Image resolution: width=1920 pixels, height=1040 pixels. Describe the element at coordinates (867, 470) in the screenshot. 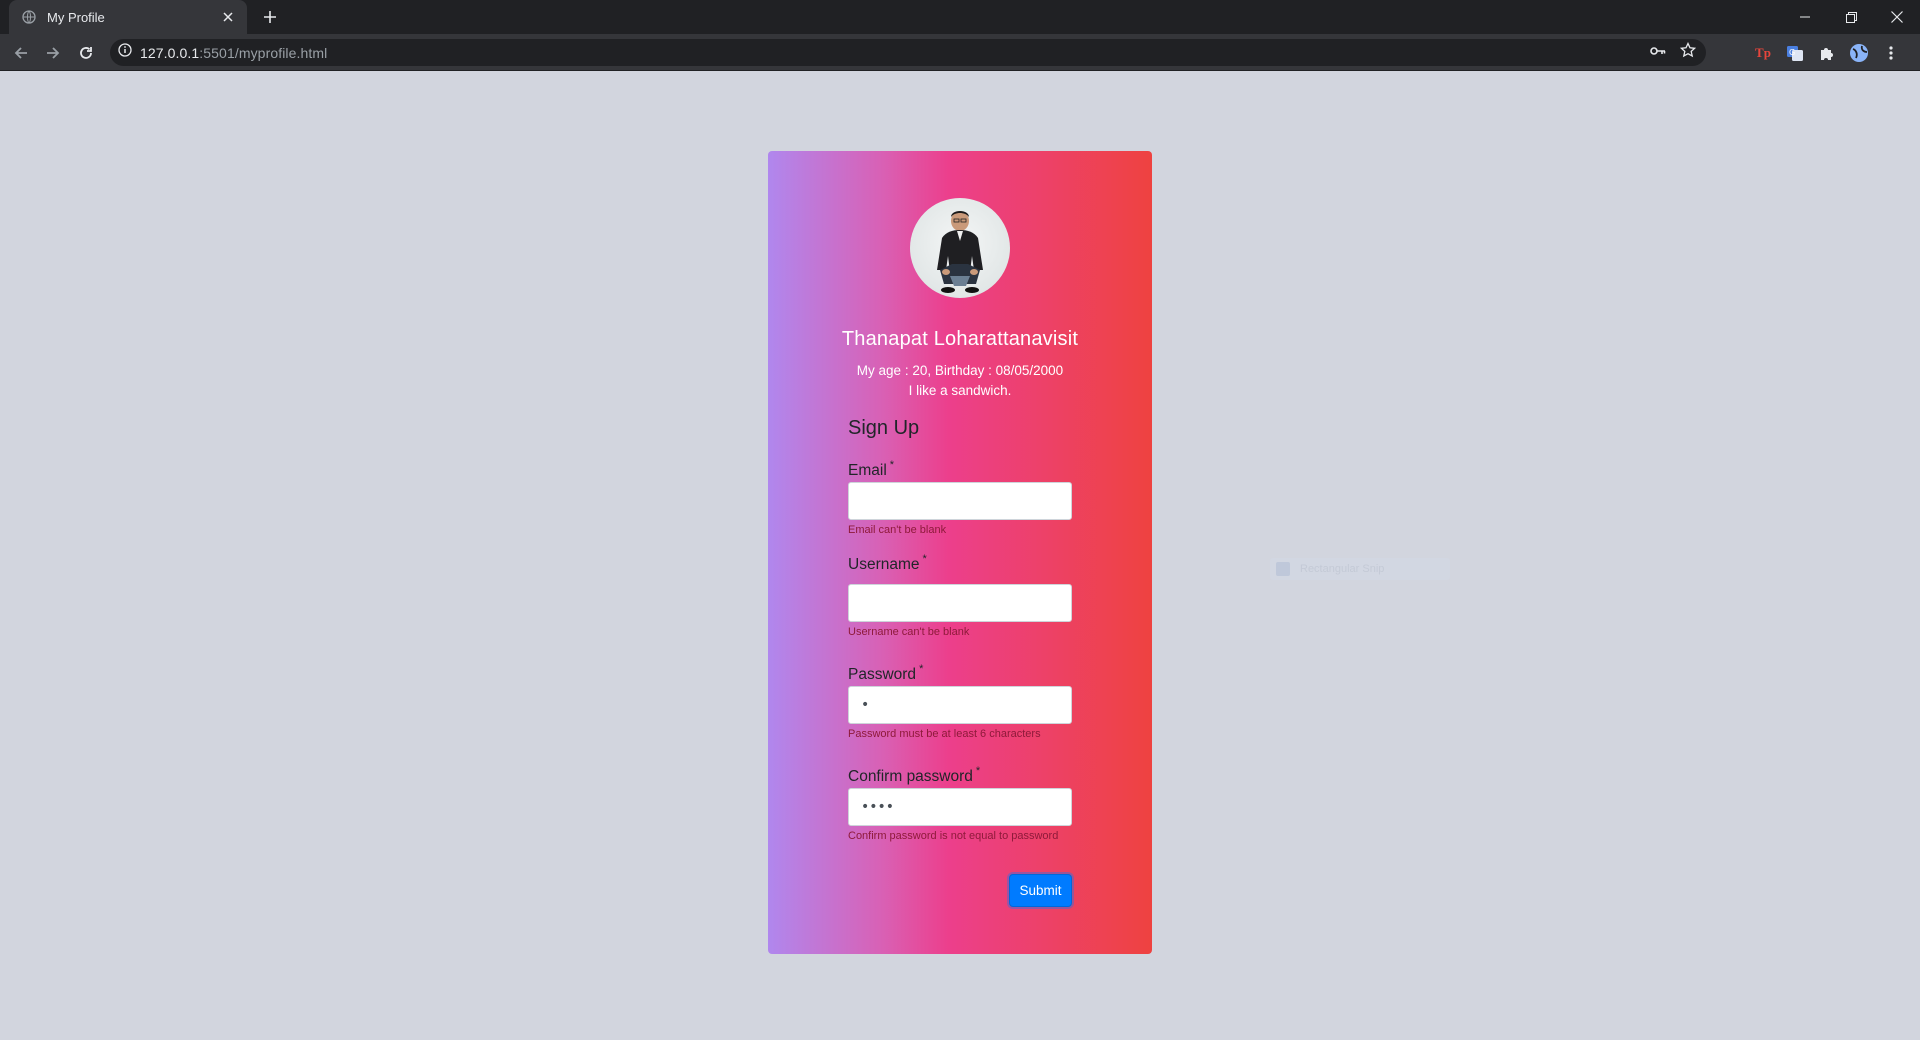

I see `email-label-text: Email` at that location.